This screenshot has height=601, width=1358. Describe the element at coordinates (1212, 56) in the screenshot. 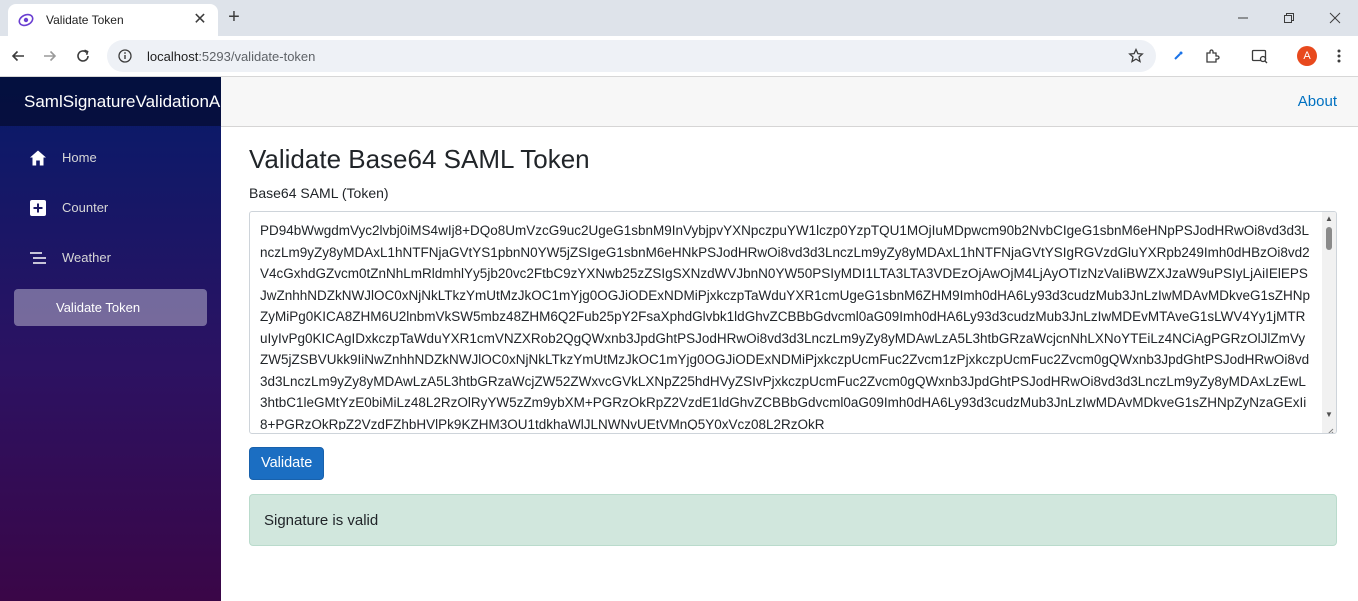

I see `extensions-puzzle-icon` at that location.